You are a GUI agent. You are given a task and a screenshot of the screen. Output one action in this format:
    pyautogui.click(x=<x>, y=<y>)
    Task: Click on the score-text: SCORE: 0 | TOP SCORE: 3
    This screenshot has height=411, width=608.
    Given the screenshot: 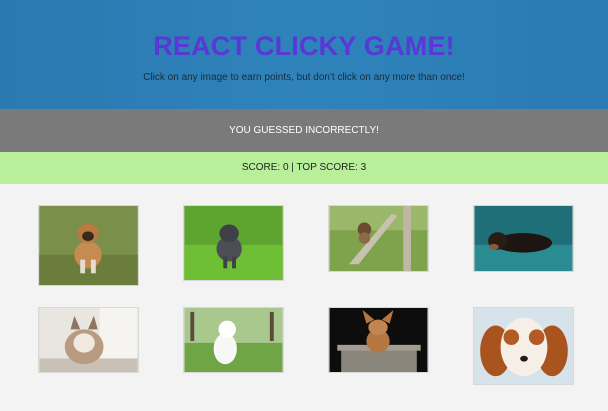 What is the action you would take?
    pyautogui.click(x=304, y=167)
    